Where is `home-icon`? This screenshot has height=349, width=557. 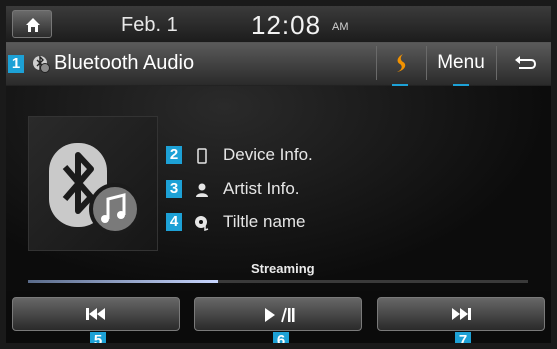
home-icon is located at coordinates (33, 25).